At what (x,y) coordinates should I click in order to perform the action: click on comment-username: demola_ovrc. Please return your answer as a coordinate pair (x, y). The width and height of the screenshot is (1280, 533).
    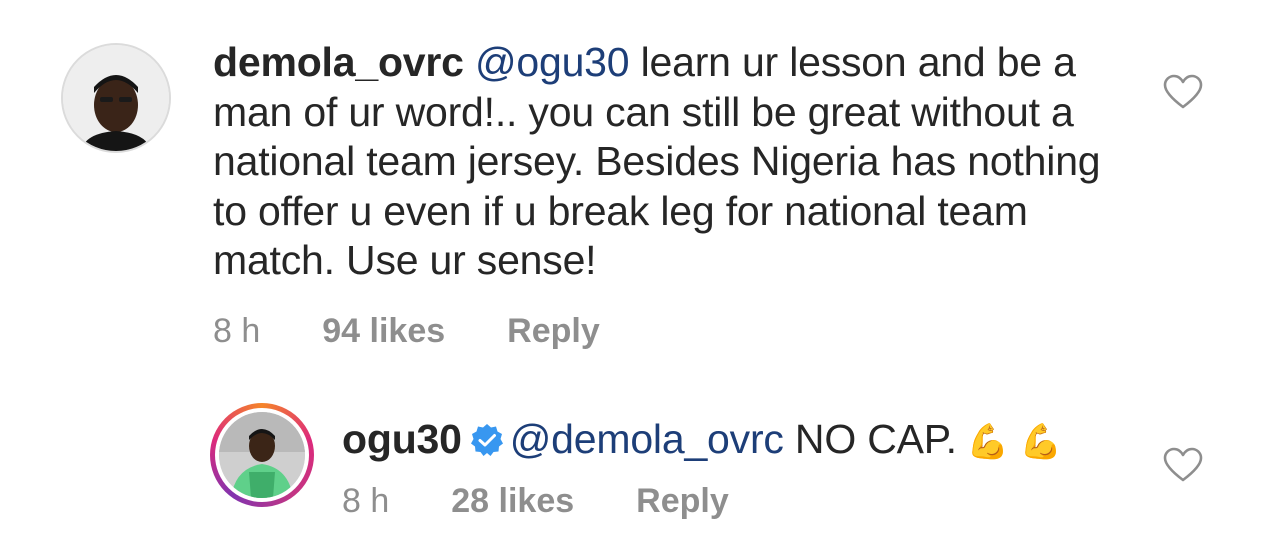
    Looking at the image, I should click on (338, 62).